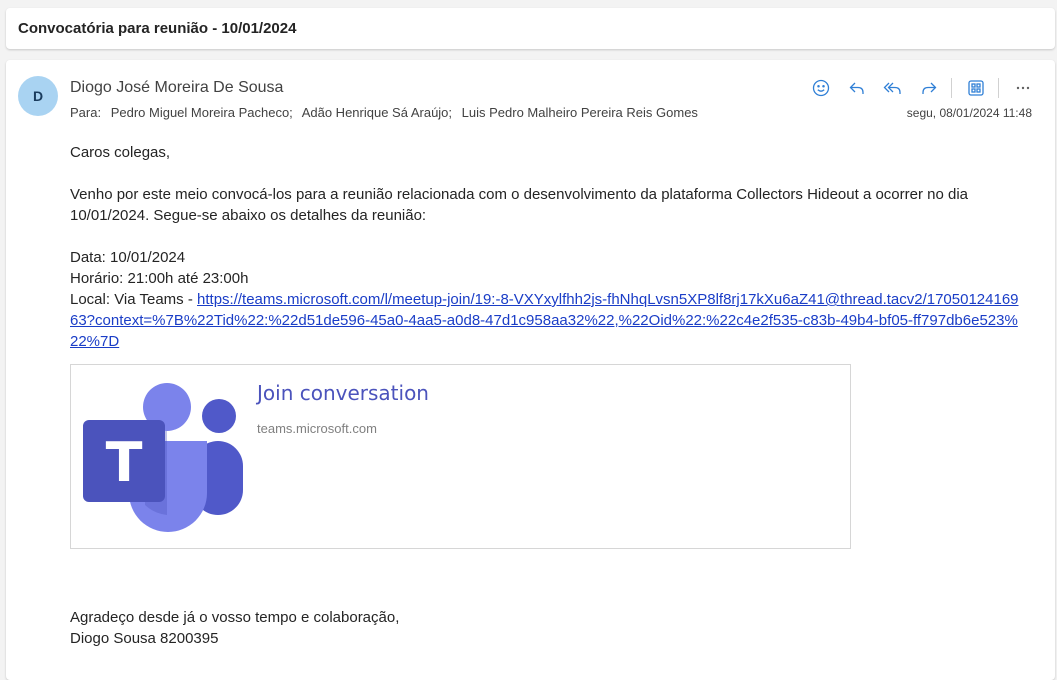 This screenshot has width=1057, height=680. I want to click on location-prefix: Local: Via Teams -, so click(134, 299).